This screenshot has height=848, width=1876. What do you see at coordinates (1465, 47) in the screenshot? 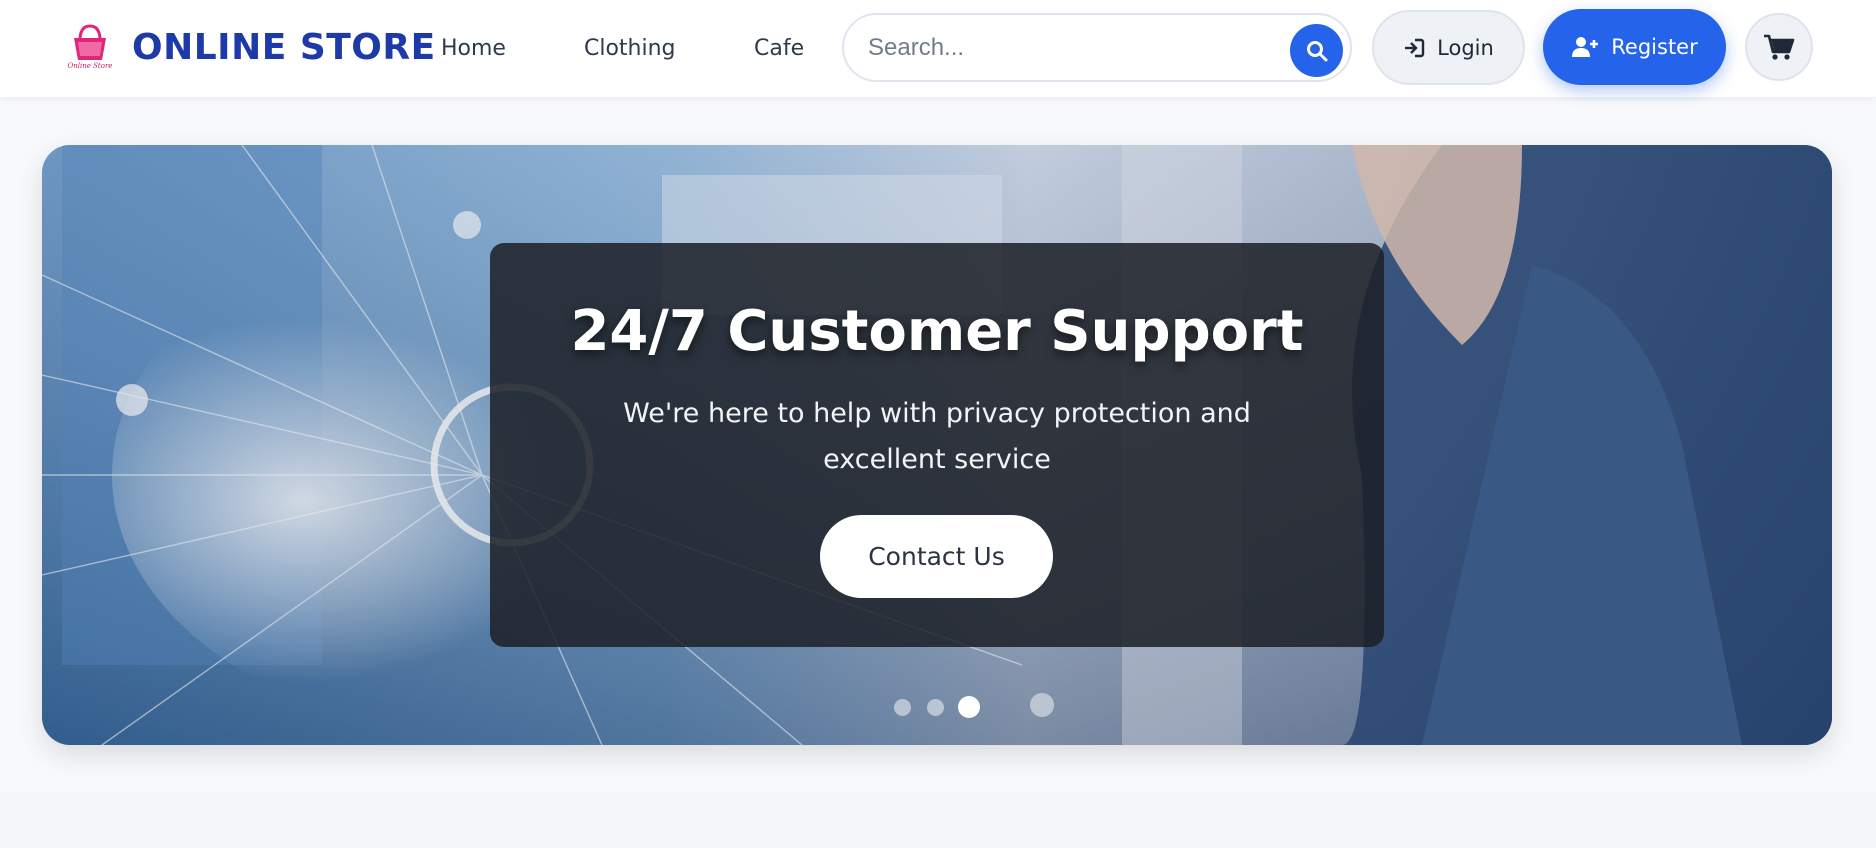
I see `login-label: Login` at bounding box center [1465, 47].